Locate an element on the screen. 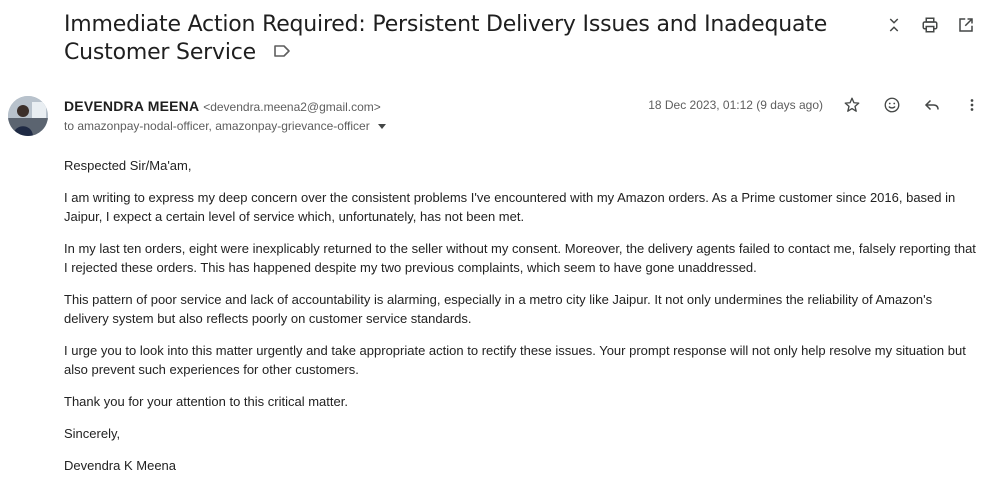  reply-icon is located at coordinates (932, 105).